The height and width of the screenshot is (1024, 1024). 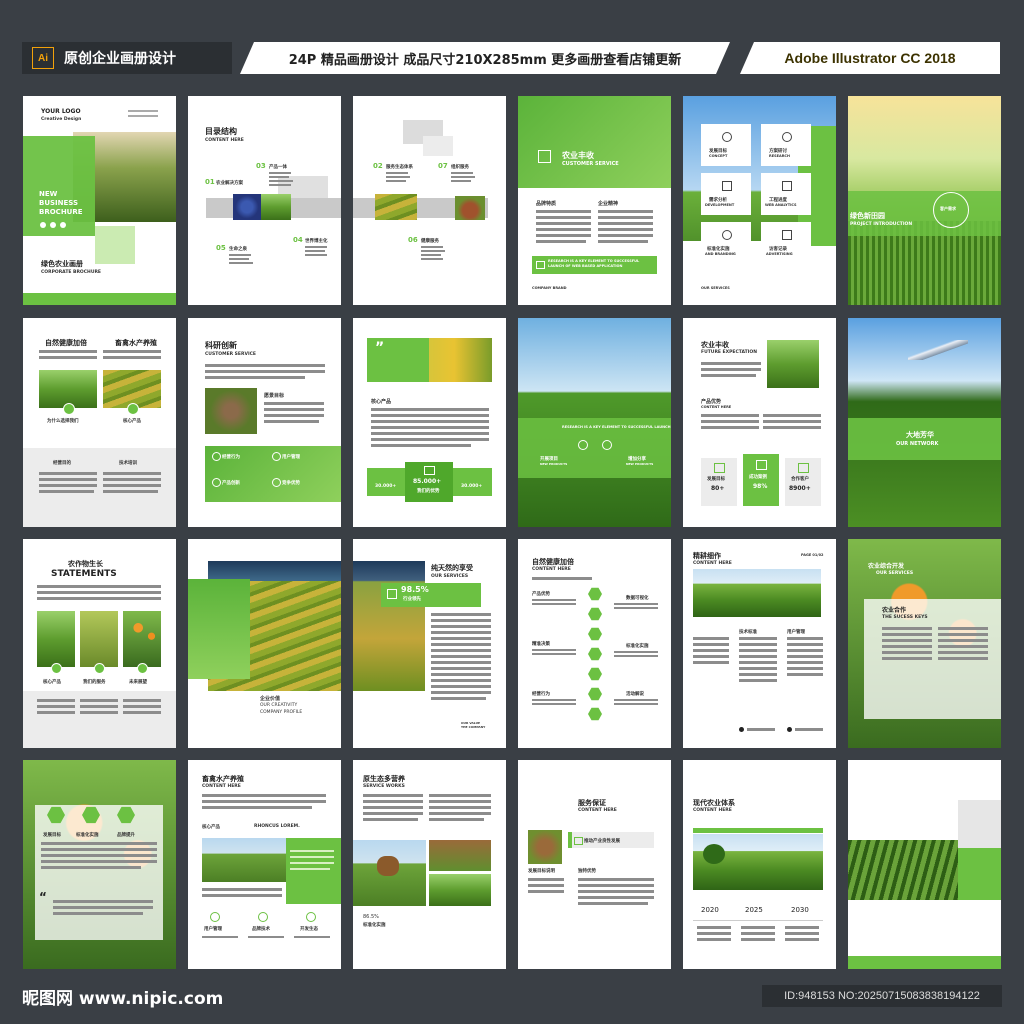 I want to click on service-en: ADVERTISING, so click(x=779, y=254).